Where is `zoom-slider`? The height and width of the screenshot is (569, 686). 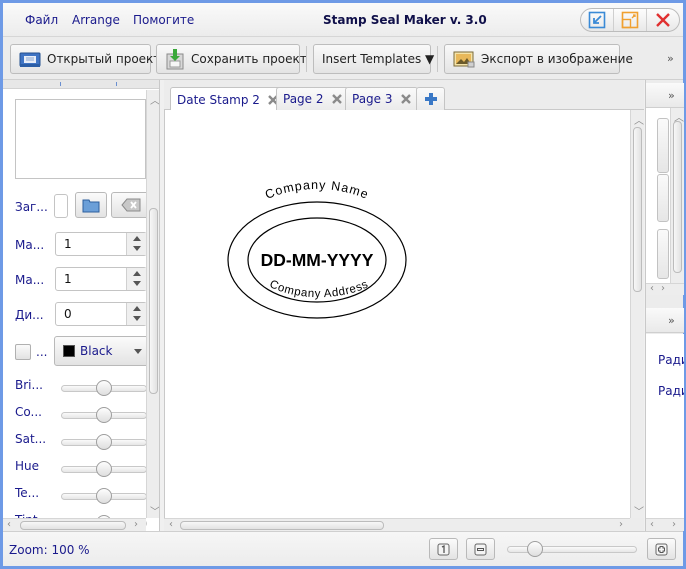
zoom-slider is located at coordinates (572, 549).